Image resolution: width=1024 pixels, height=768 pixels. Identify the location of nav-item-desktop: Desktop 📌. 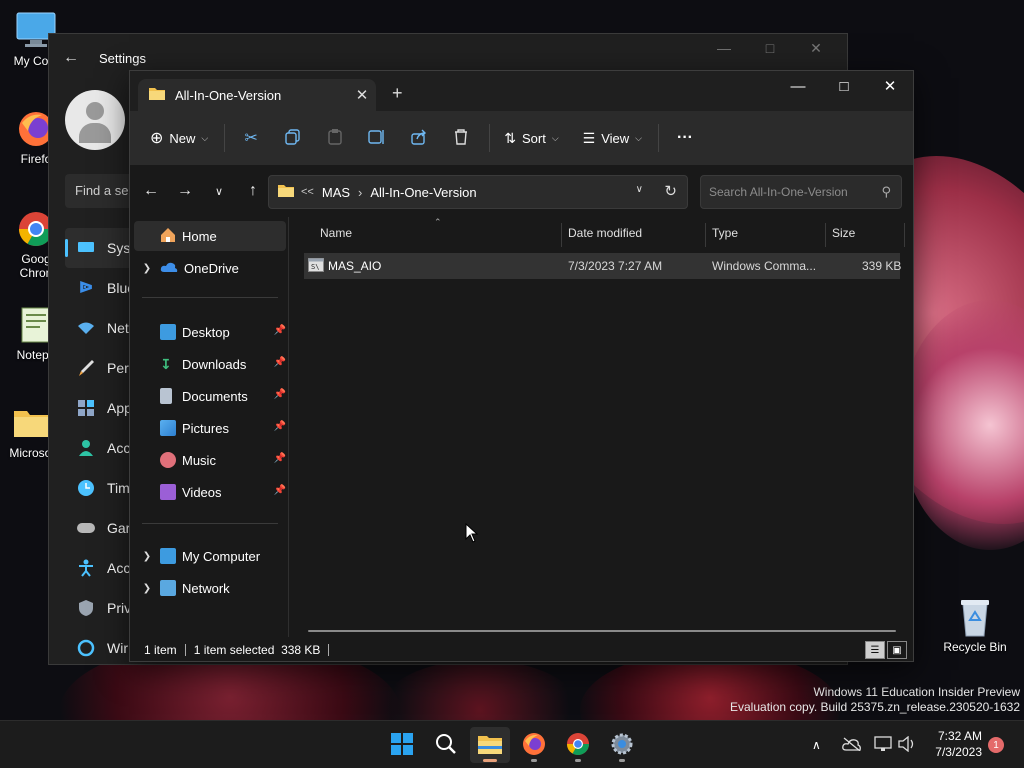
(210, 332).